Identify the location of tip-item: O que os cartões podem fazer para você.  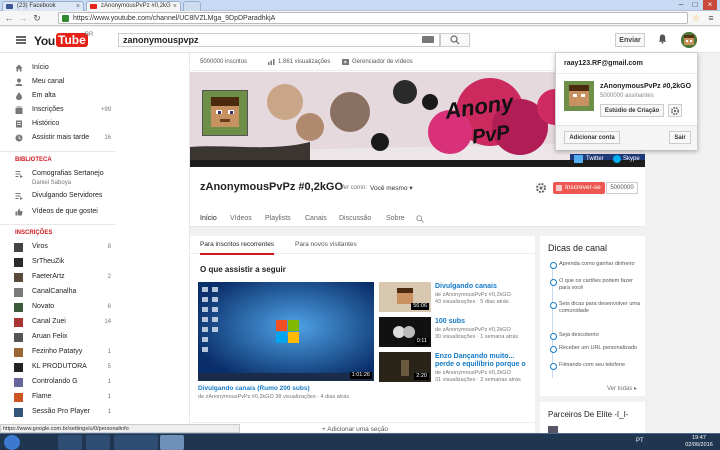
(595, 284).